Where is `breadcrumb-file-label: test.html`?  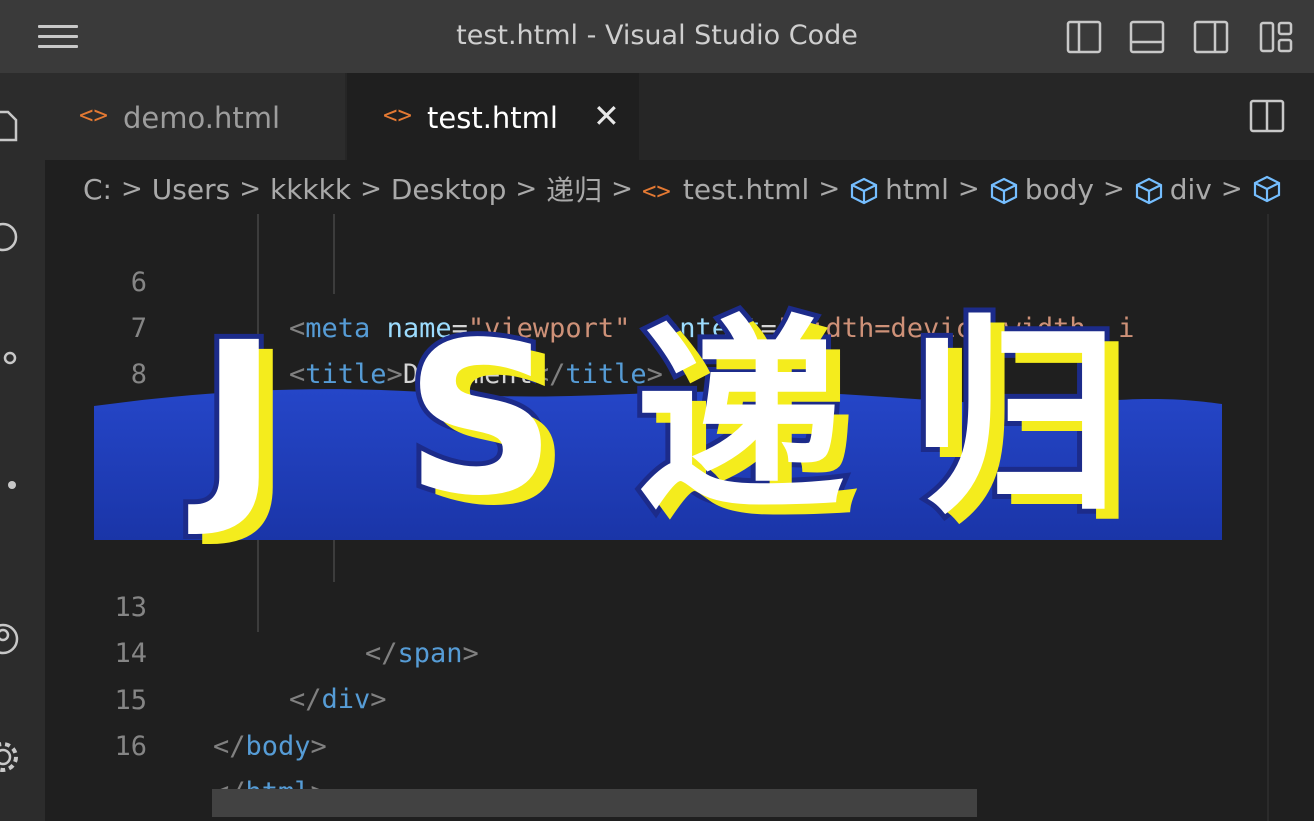 breadcrumb-file-label: test.html is located at coordinates (746, 189).